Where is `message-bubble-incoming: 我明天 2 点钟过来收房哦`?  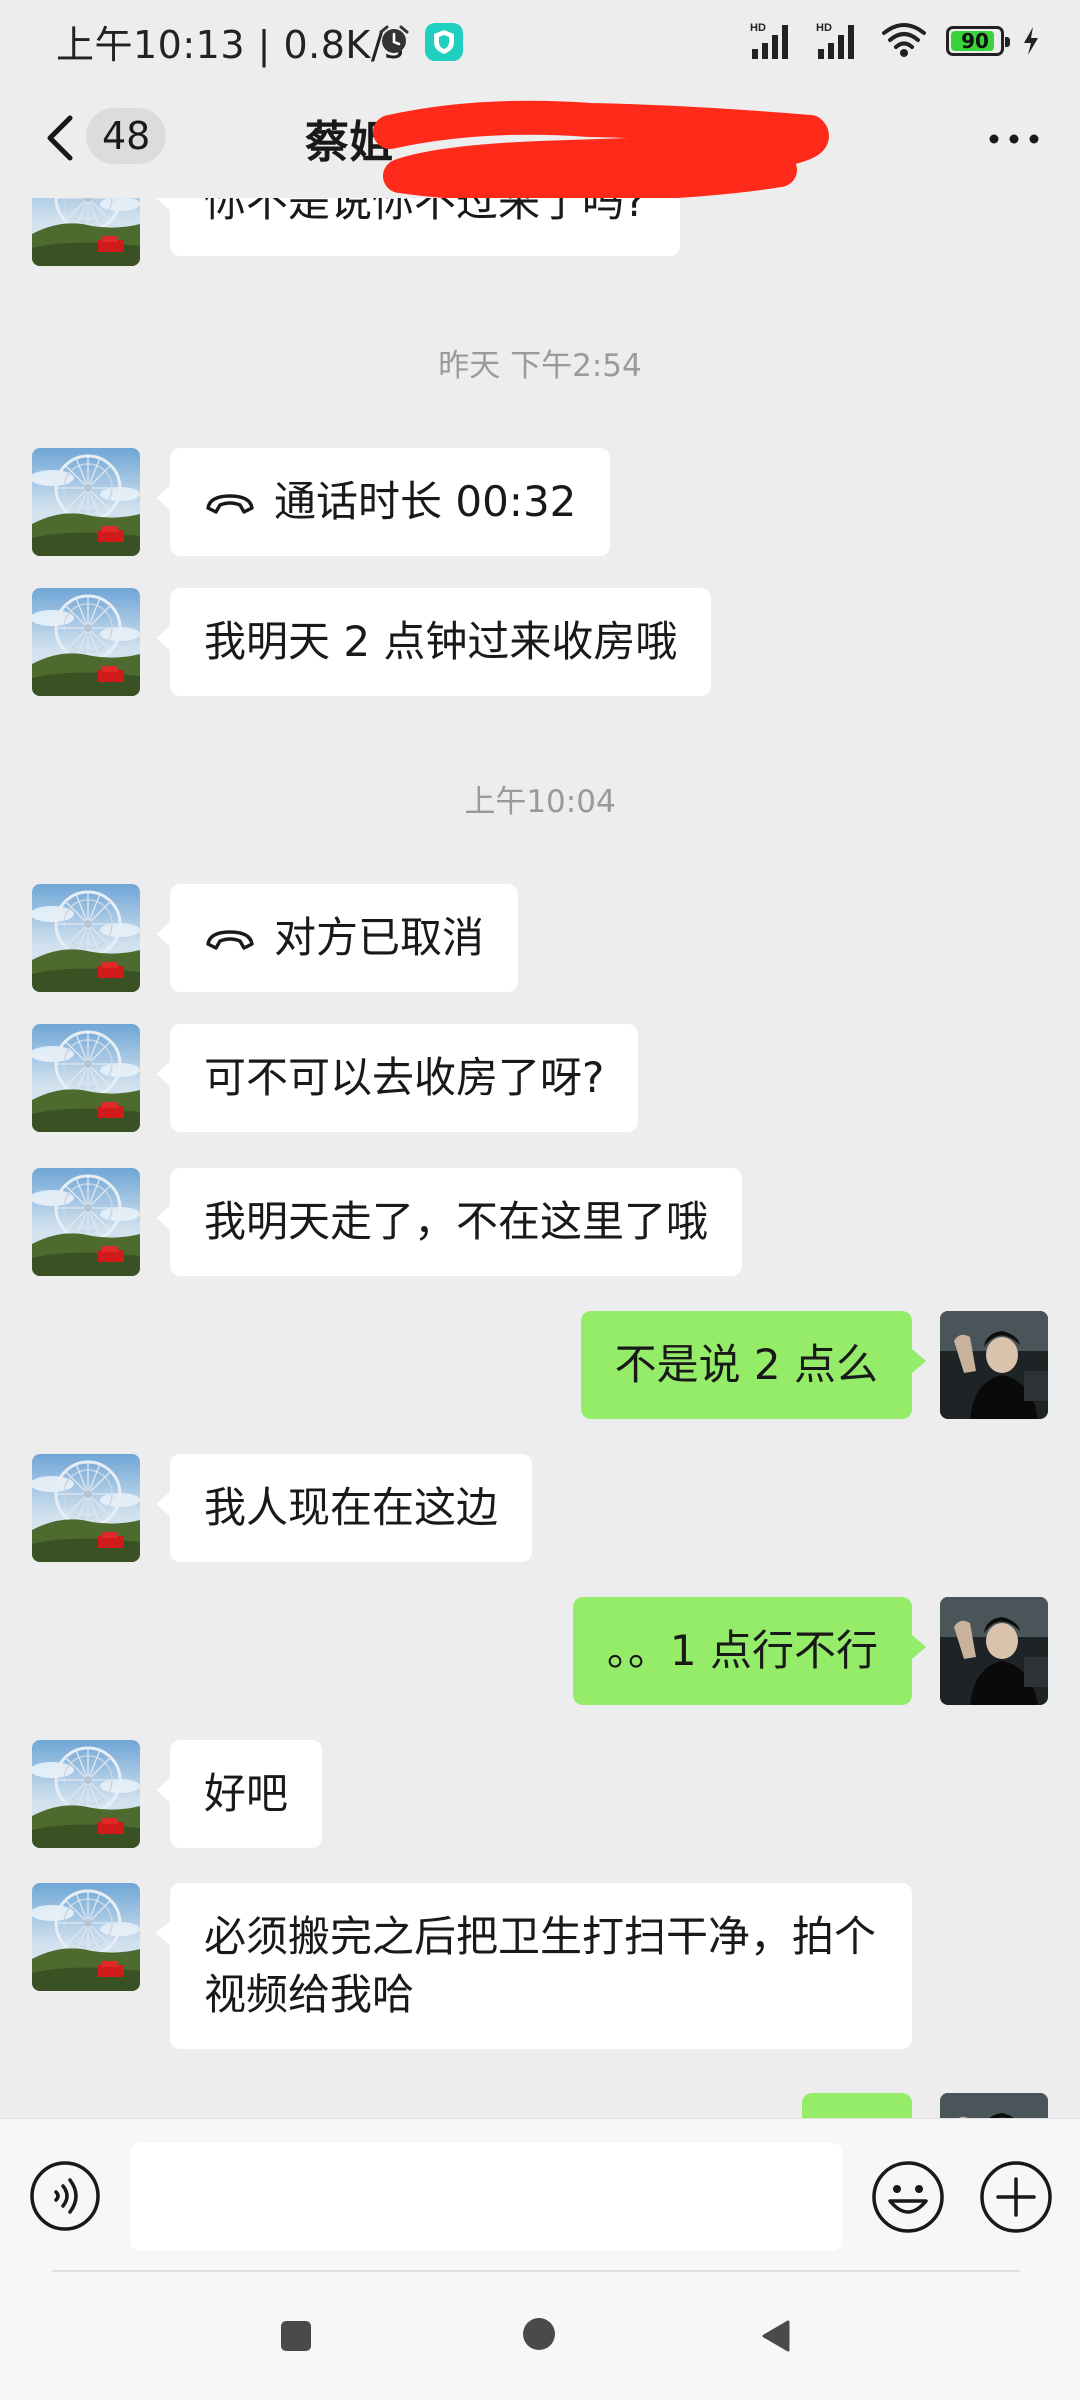 message-bubble-incoming: 我明天 2 点钟过来收房哦 is located at coordinates (433, 642).